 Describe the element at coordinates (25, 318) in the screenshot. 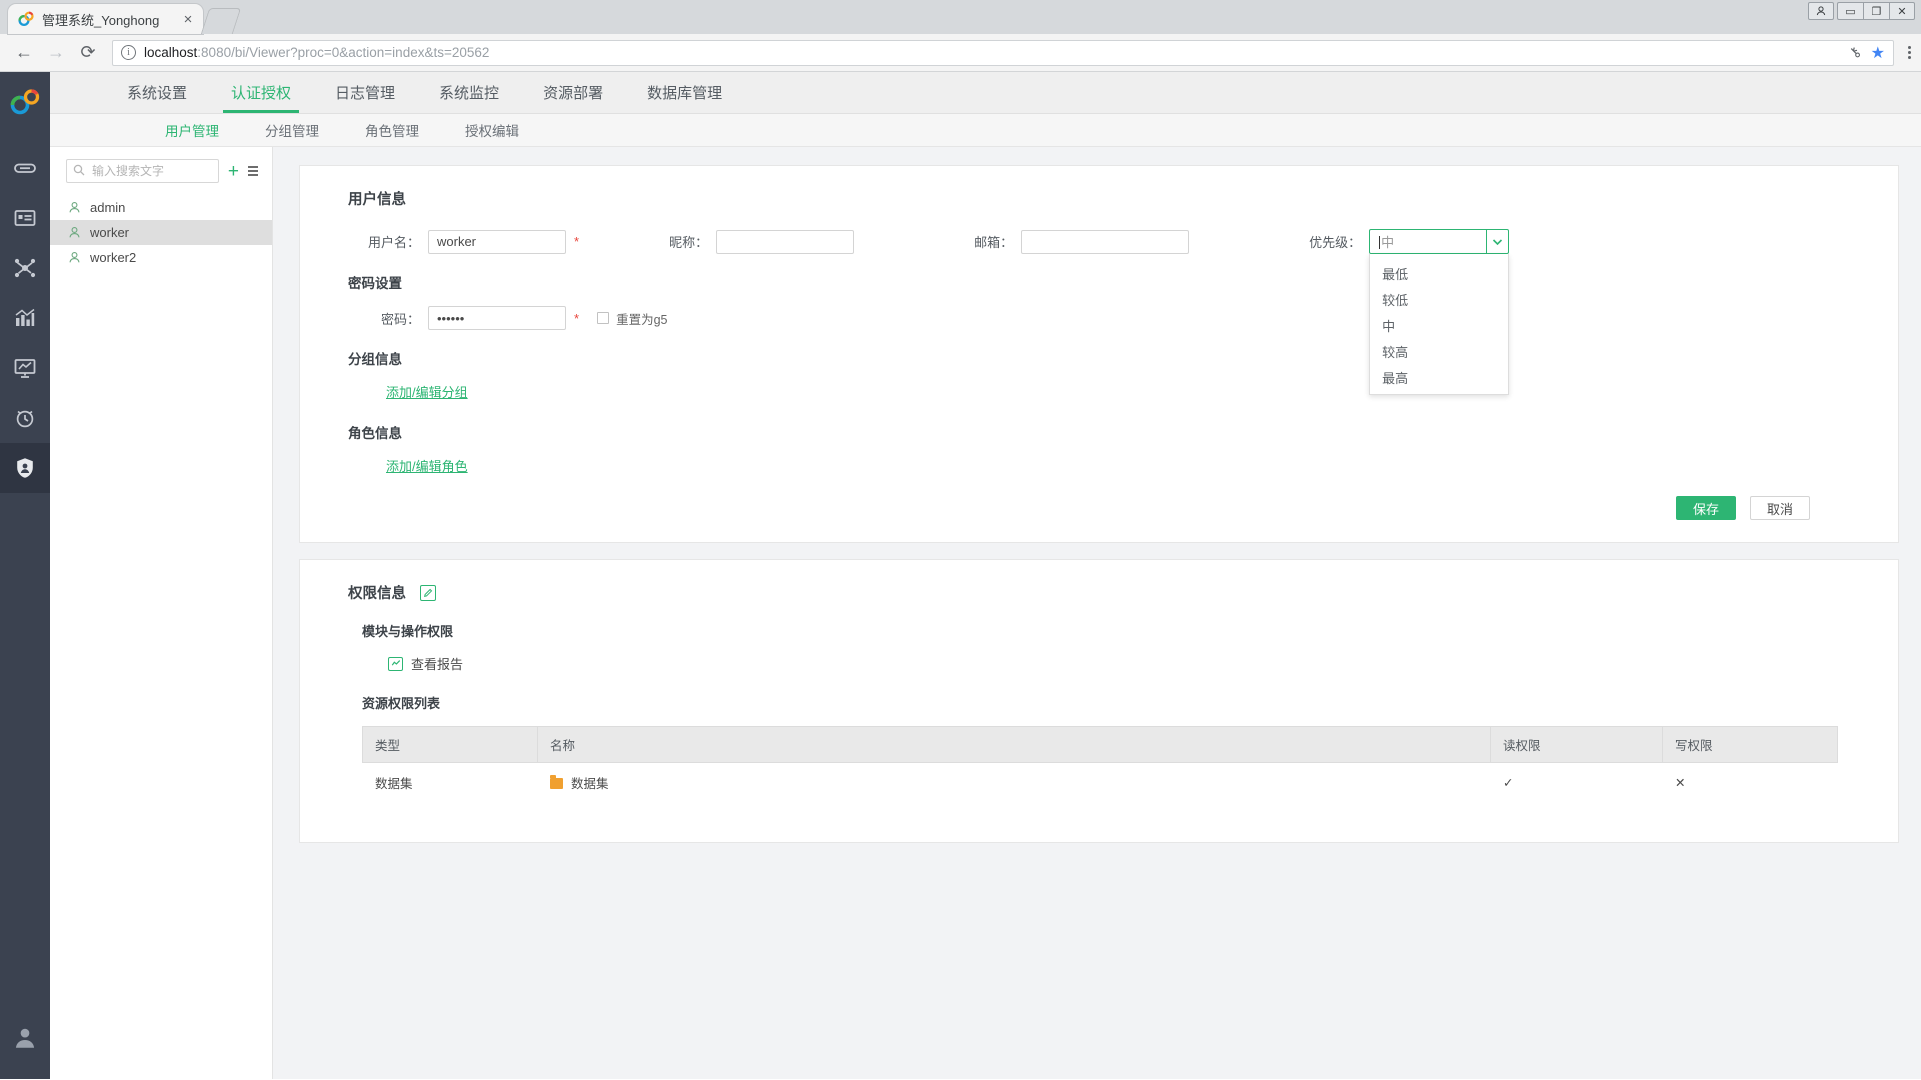

I see `make-report-chart-icon` at that location.